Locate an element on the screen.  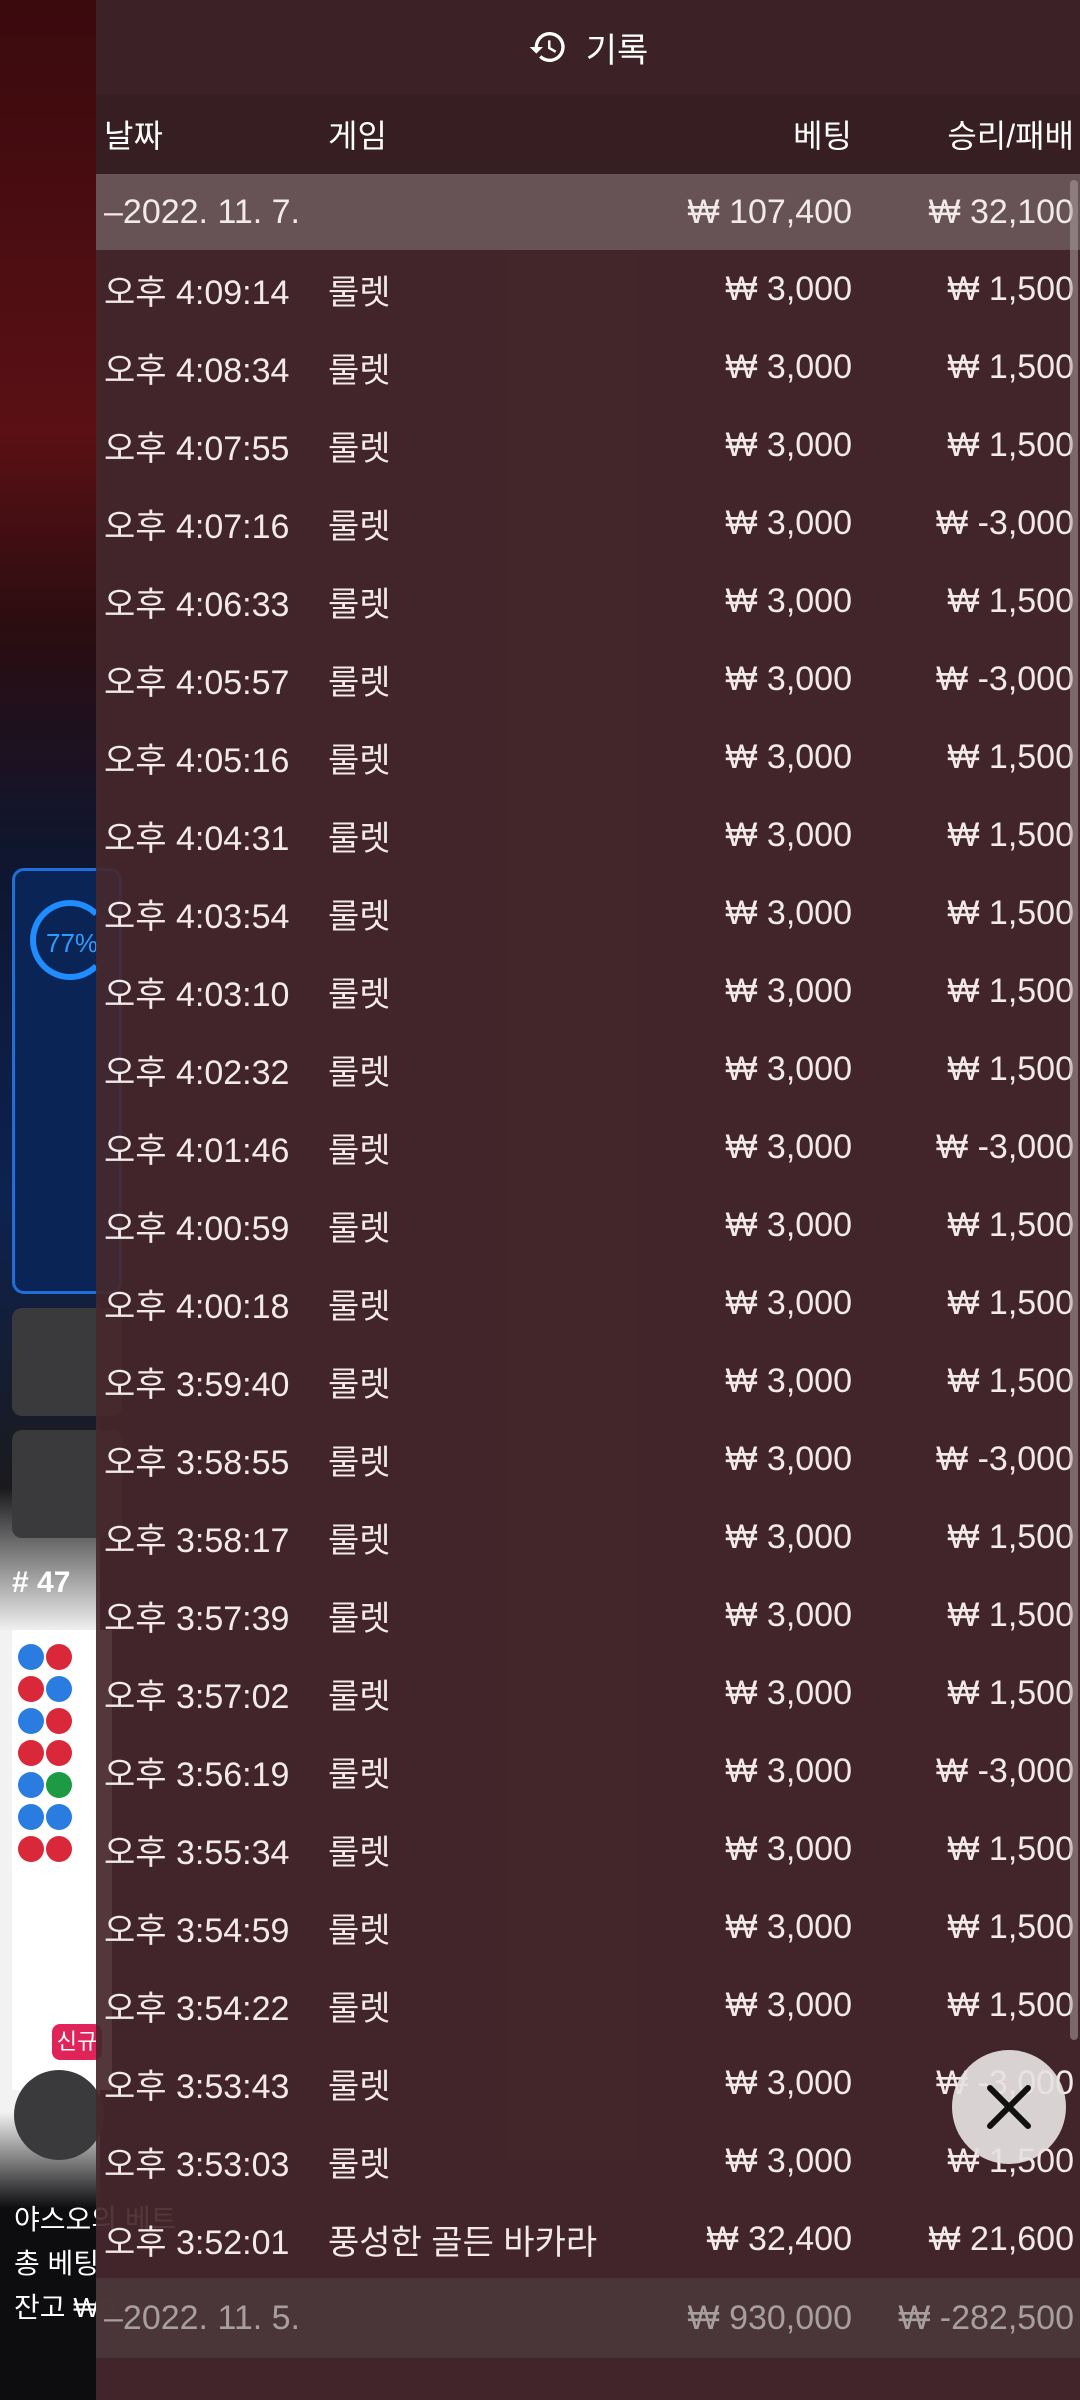
row-time: 오후 4:04:31 is located at coordinates (197, 838).